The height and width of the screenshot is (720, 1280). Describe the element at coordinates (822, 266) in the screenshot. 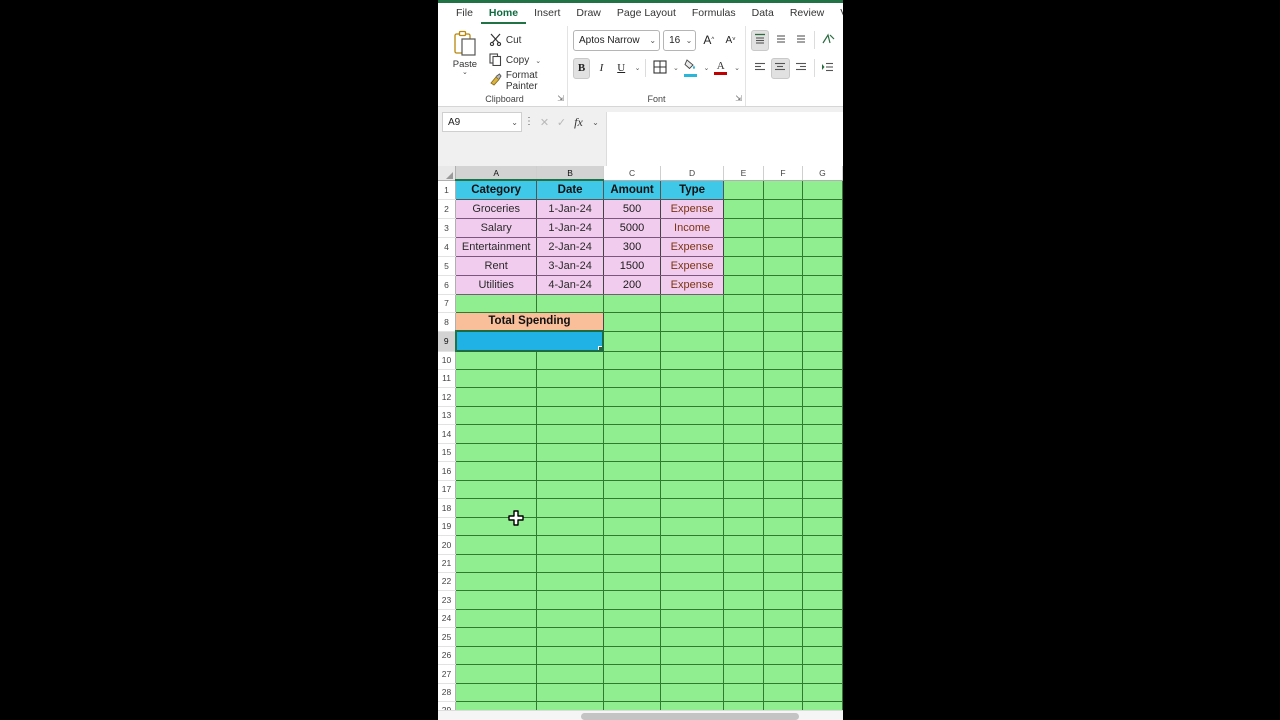

I see `cell-G5` at that location.